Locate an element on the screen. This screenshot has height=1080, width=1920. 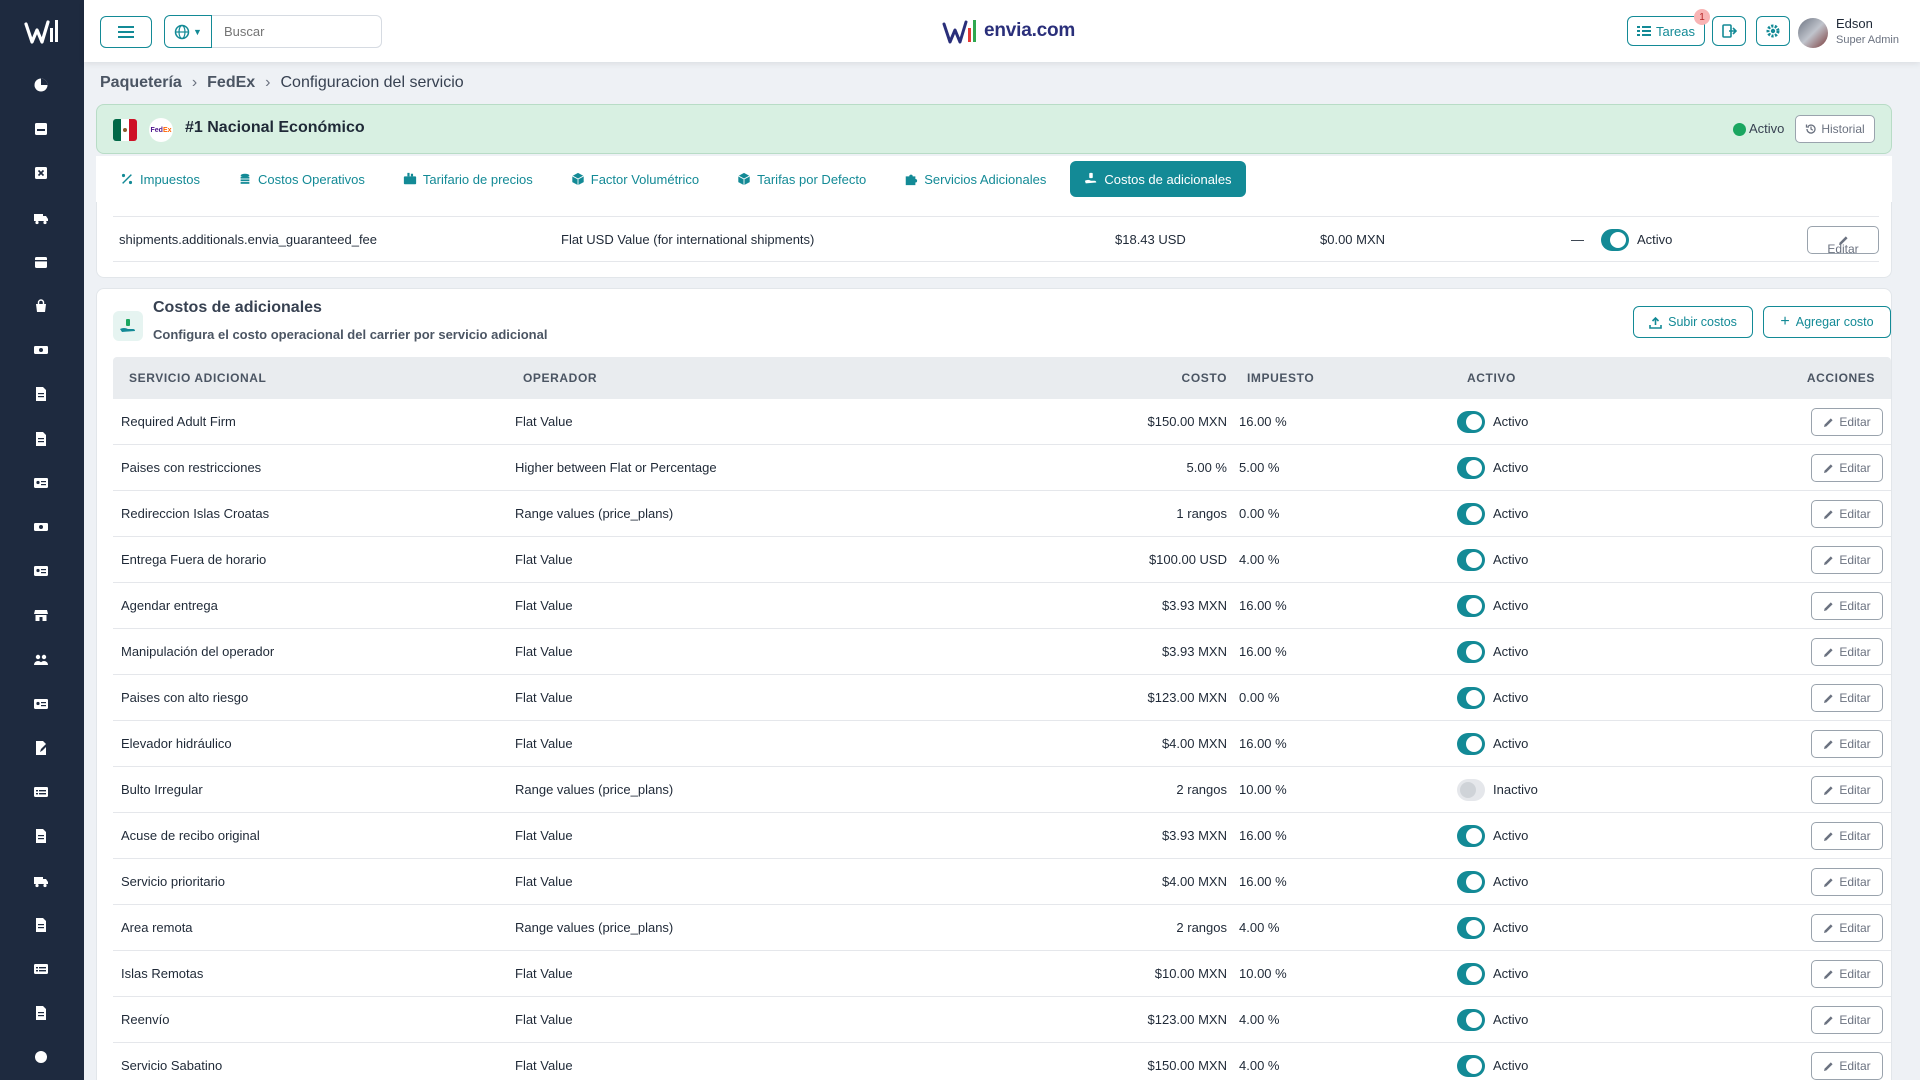
circle-icon is located at coordinates (41, 1057).